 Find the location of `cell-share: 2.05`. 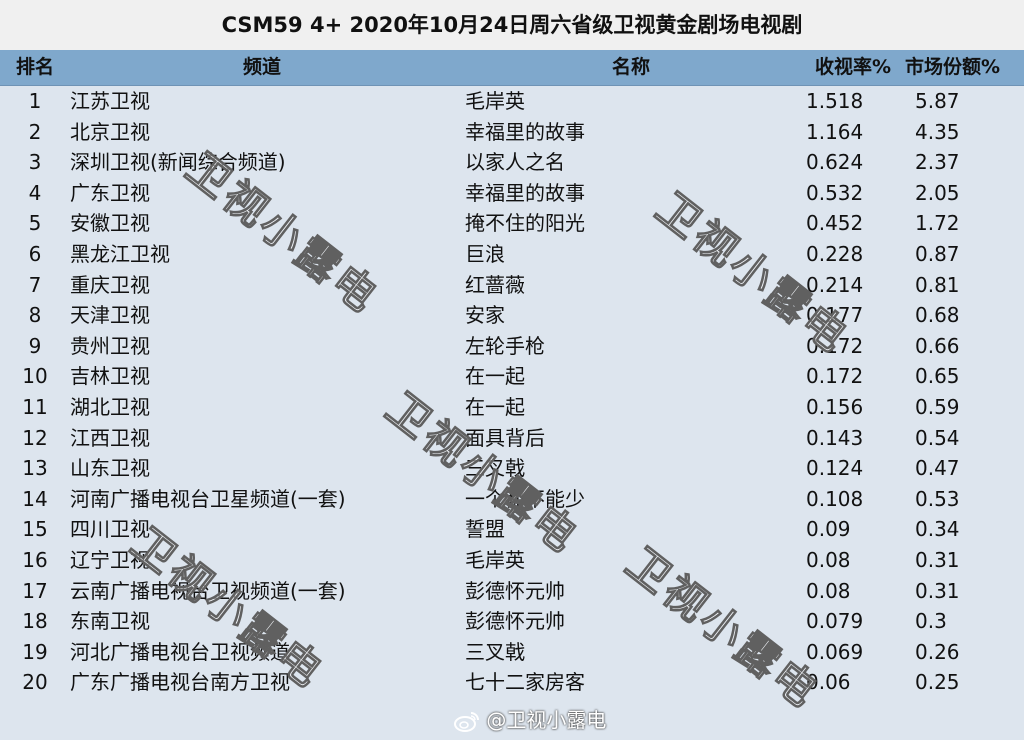

cell-share: 2.05 is located at coordinates (937, 192).